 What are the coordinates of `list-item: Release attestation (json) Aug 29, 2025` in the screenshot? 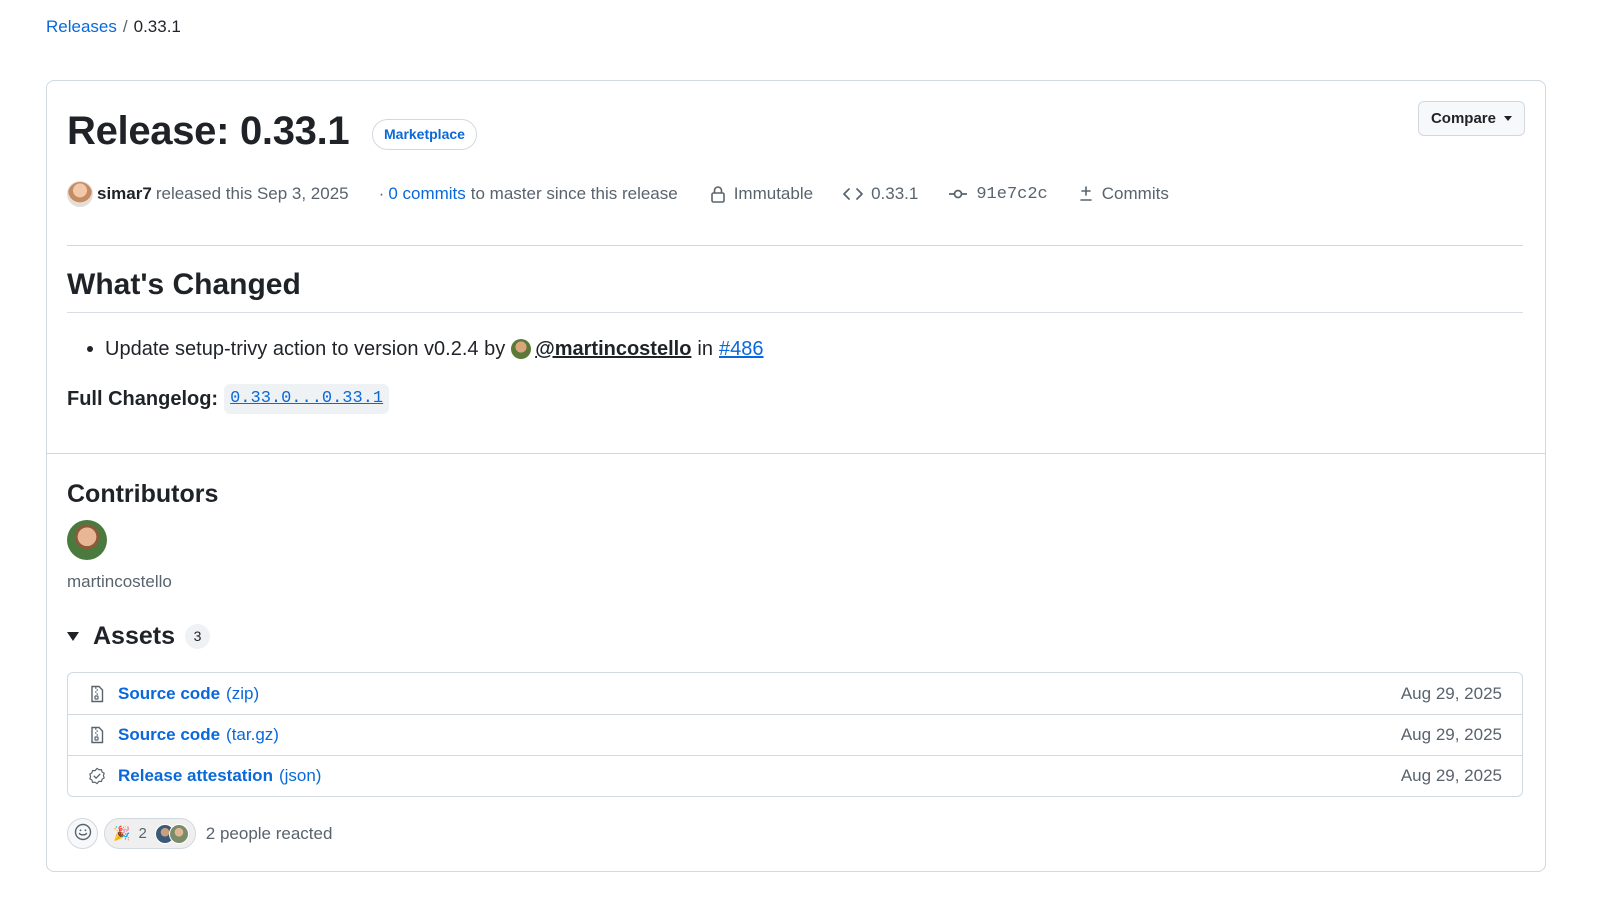 It's located at (795, 775).